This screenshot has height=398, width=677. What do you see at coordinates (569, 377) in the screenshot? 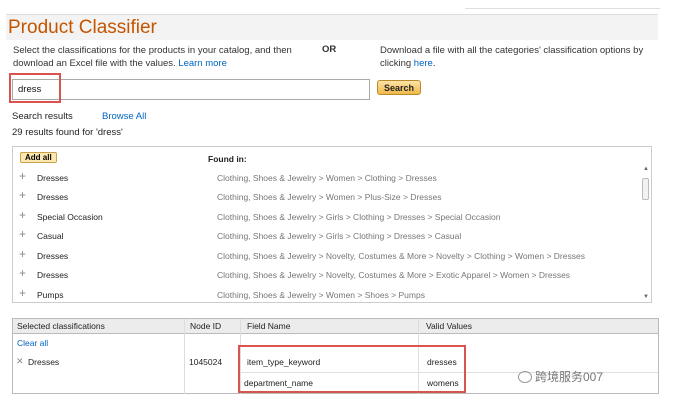
I see `watermark-text: 跨境服务007` at bounding box center [569, 377].